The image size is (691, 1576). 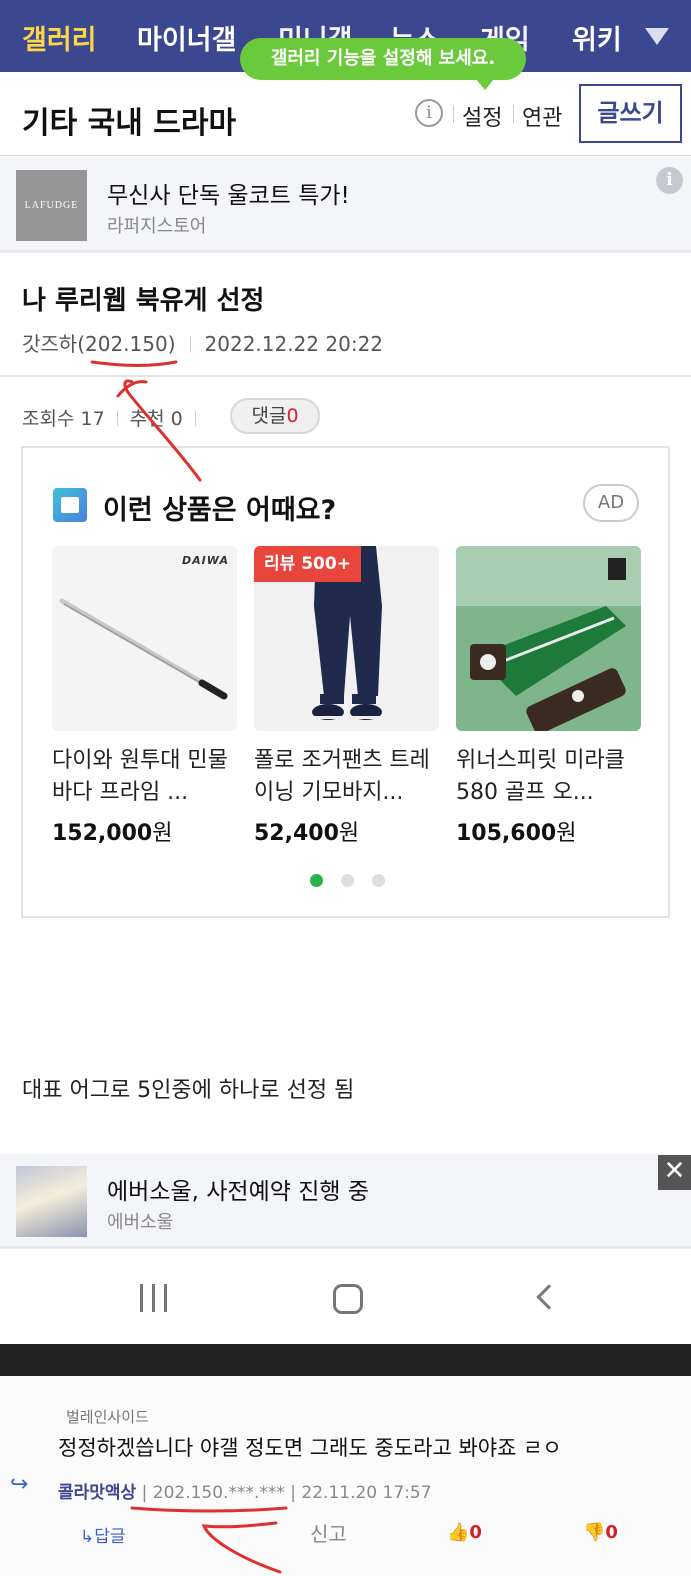 I want to click on nav-item-wiki: 위키, so click(x=597, y=37).